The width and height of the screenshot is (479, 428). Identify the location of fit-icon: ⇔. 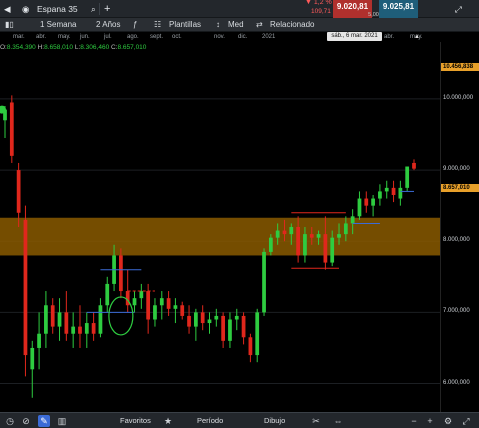
(338, 421).